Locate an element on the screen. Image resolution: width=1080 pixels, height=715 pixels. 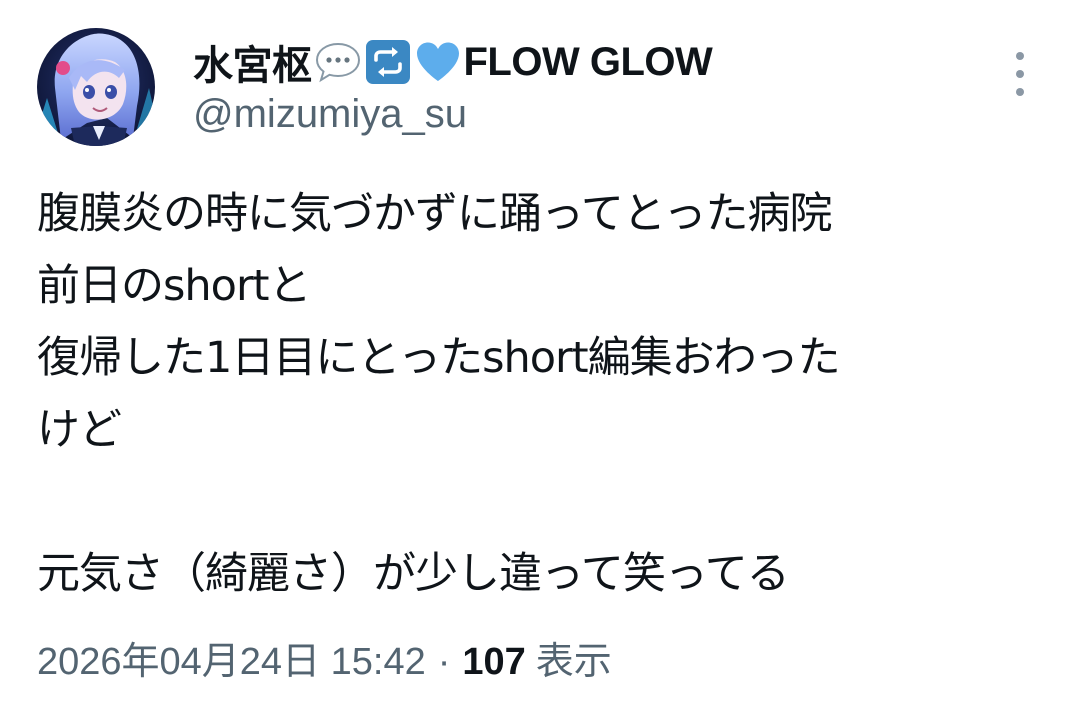
speech-bubble-emoji is located at coordinates (338, 62).